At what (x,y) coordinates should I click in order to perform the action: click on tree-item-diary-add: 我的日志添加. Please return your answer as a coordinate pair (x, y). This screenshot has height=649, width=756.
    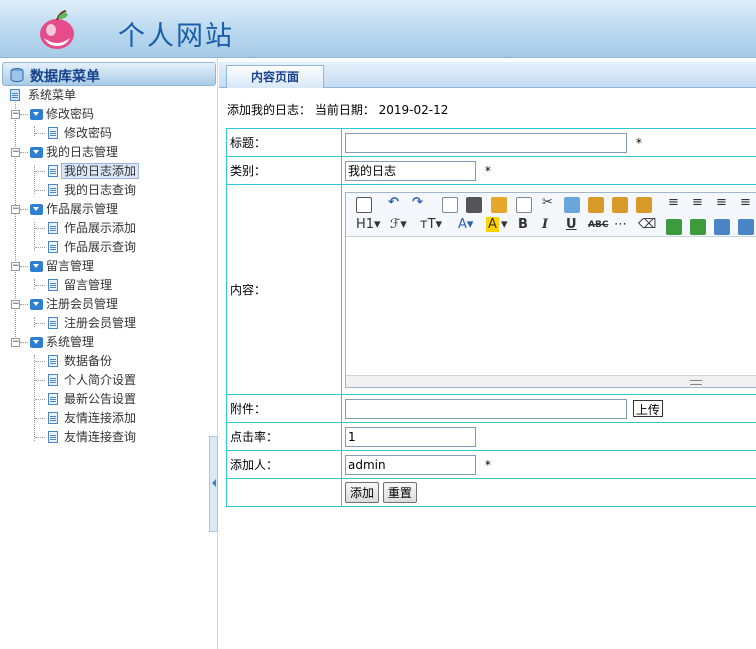
    Looking at the image, I should click on (93, 171).